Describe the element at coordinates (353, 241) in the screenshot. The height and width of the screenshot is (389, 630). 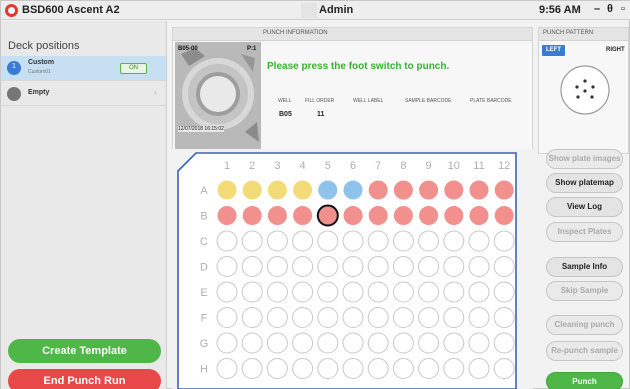
I see `plate-well-C6` at that location.